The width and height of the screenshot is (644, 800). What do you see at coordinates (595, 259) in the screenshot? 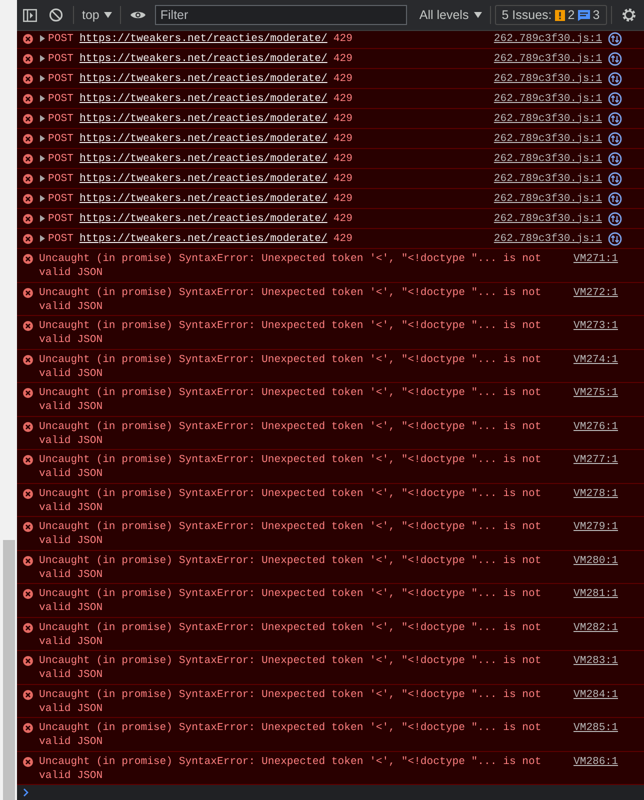
I see `source-link: VM271:1` at bounding box center [595, 259].